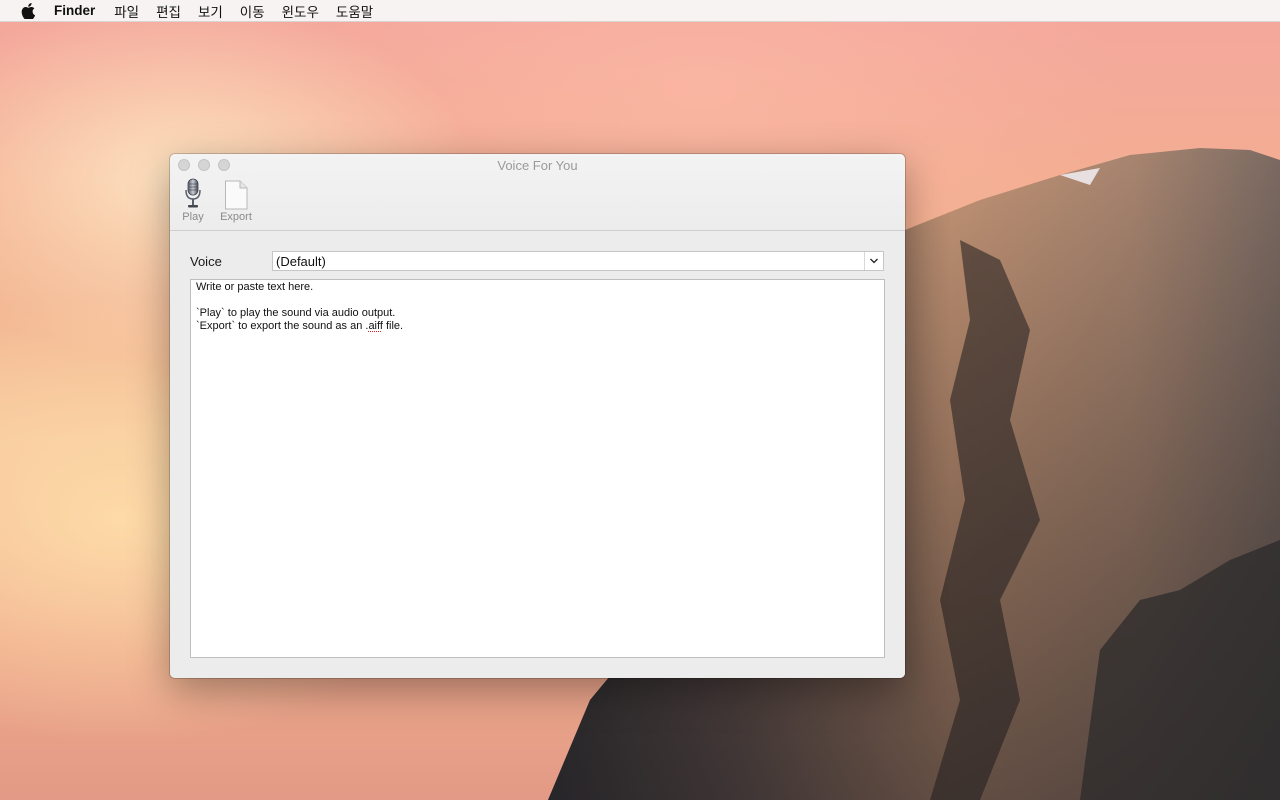  I want to click on menu-go: 이동, so click(252, 11).